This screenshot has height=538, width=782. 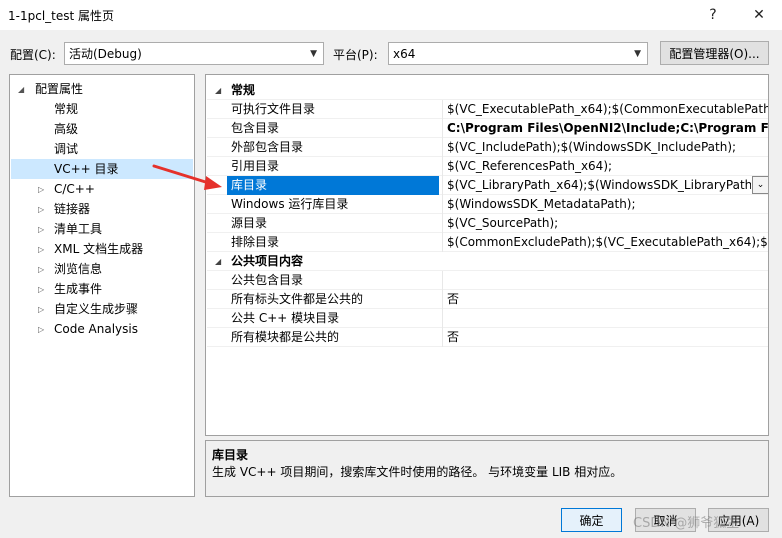 I want to click on property-value: $(VC_SourcePath);, so click(x=607, y=223).